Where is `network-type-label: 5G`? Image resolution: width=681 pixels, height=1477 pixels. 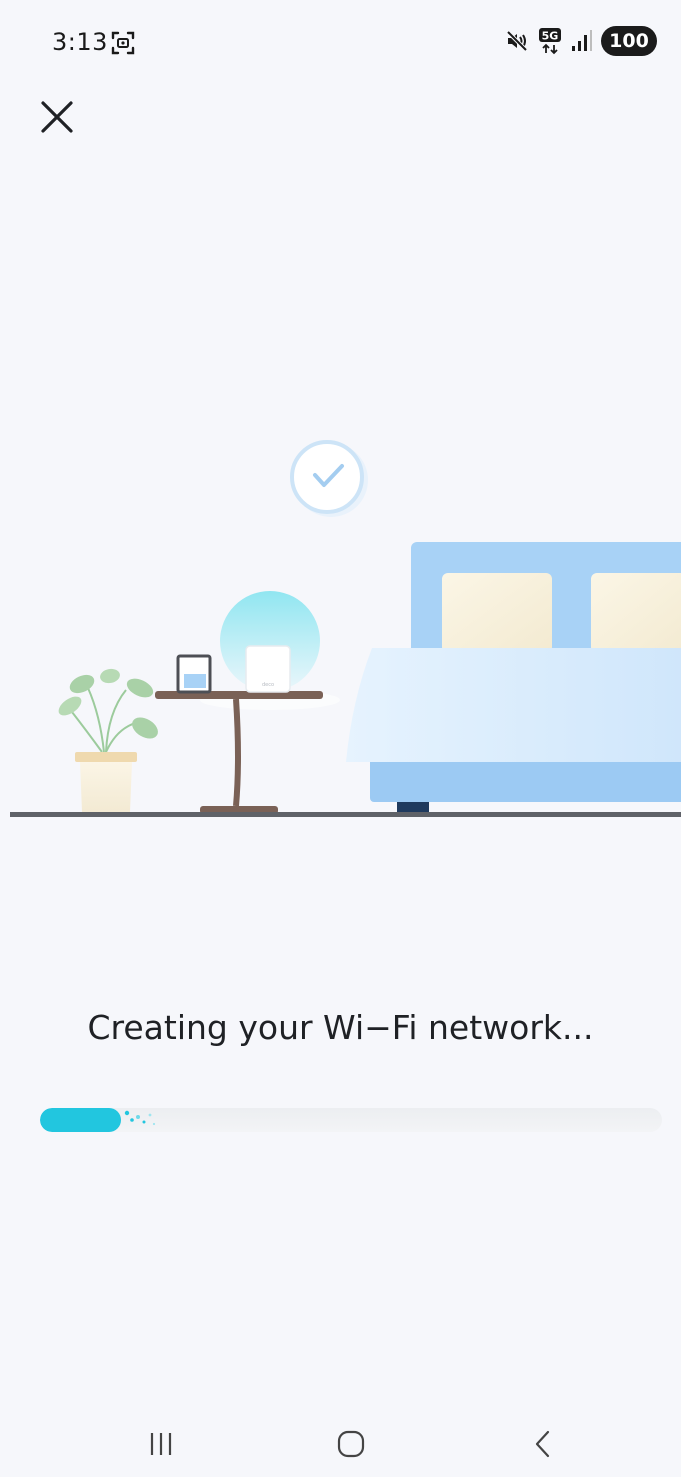 network-type-label: 5G is located at coordinates (550, 36).